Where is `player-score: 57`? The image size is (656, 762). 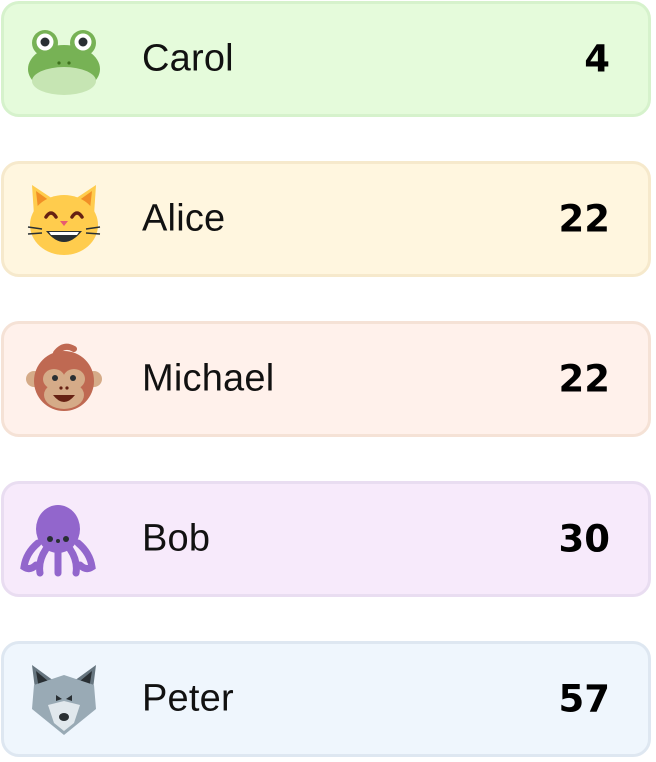 player-score: 57 is located at coordinates (584, 699).